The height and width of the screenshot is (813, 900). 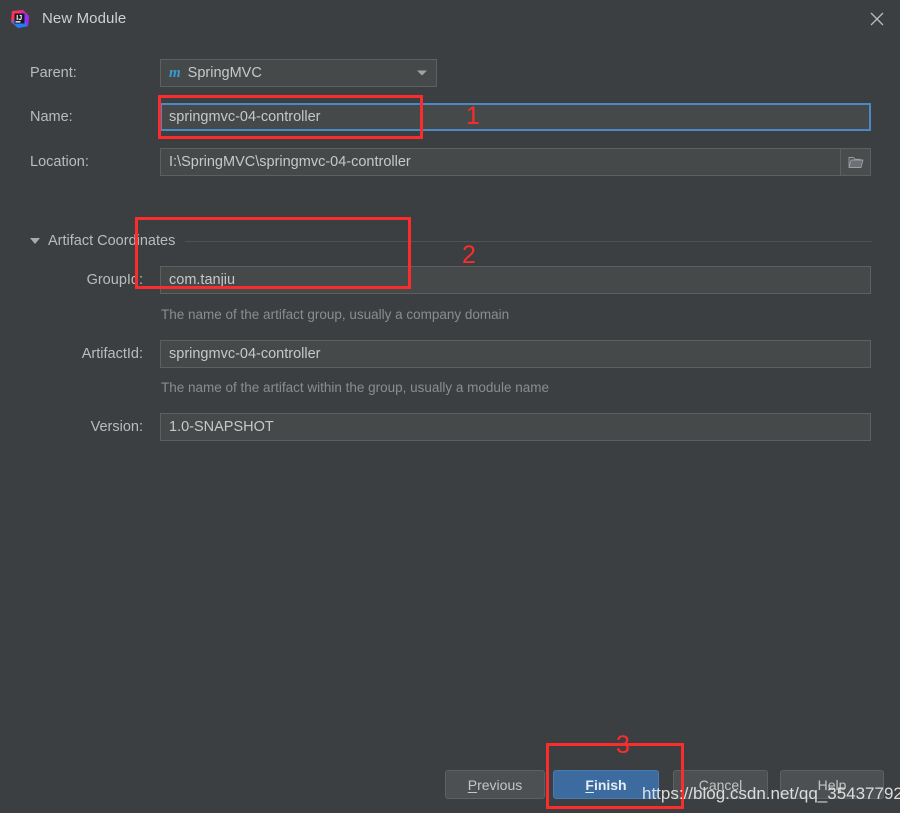 I want to click on parent-combobox: m SpringMVC, so click(x=298, y=73).